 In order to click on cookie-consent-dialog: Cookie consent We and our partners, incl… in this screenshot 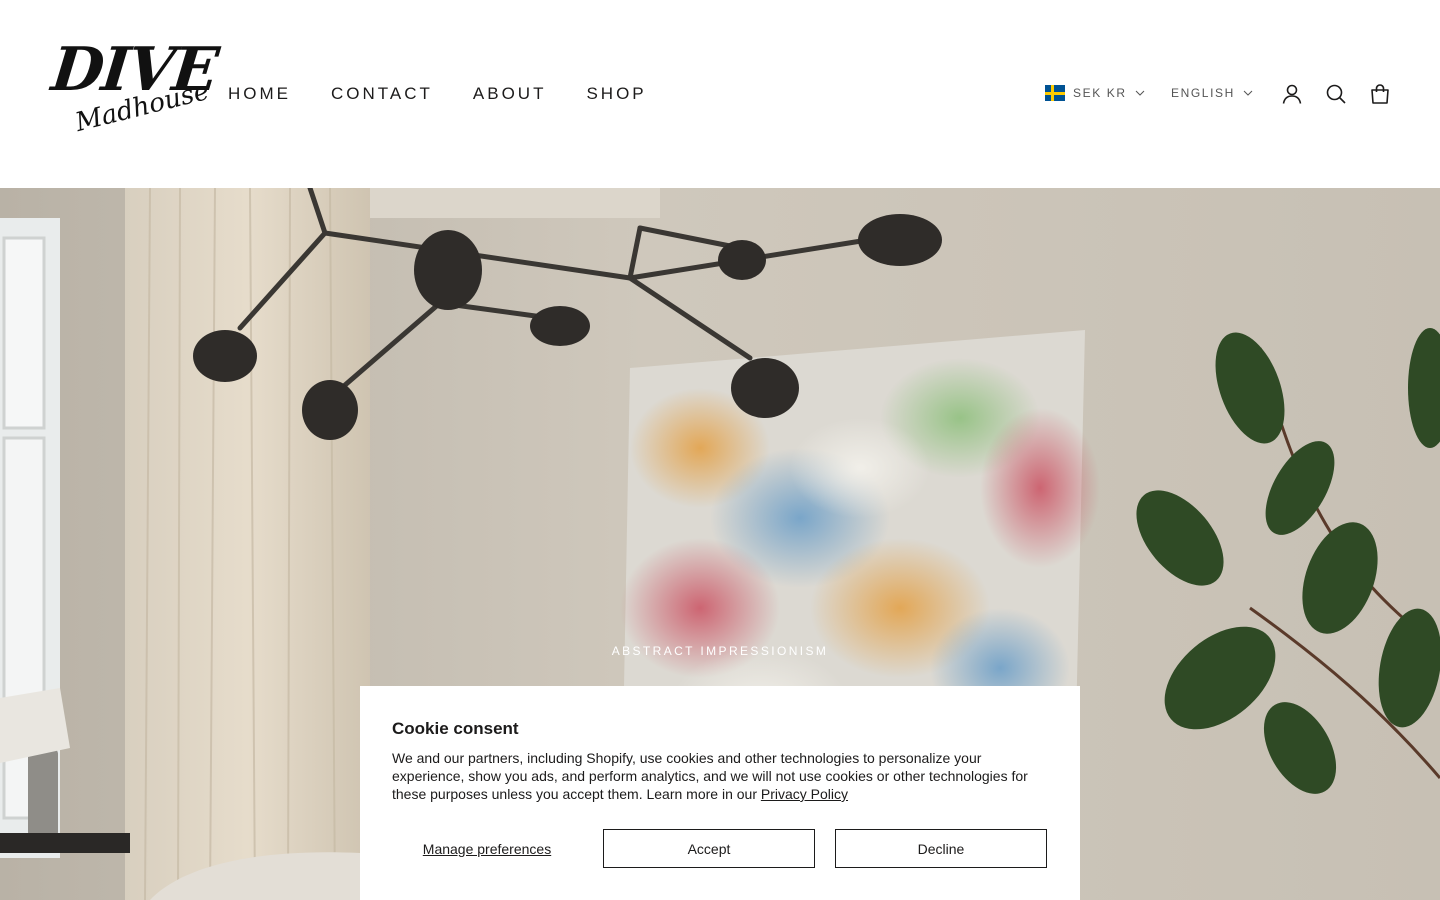, I will do `click(720, 793)`.